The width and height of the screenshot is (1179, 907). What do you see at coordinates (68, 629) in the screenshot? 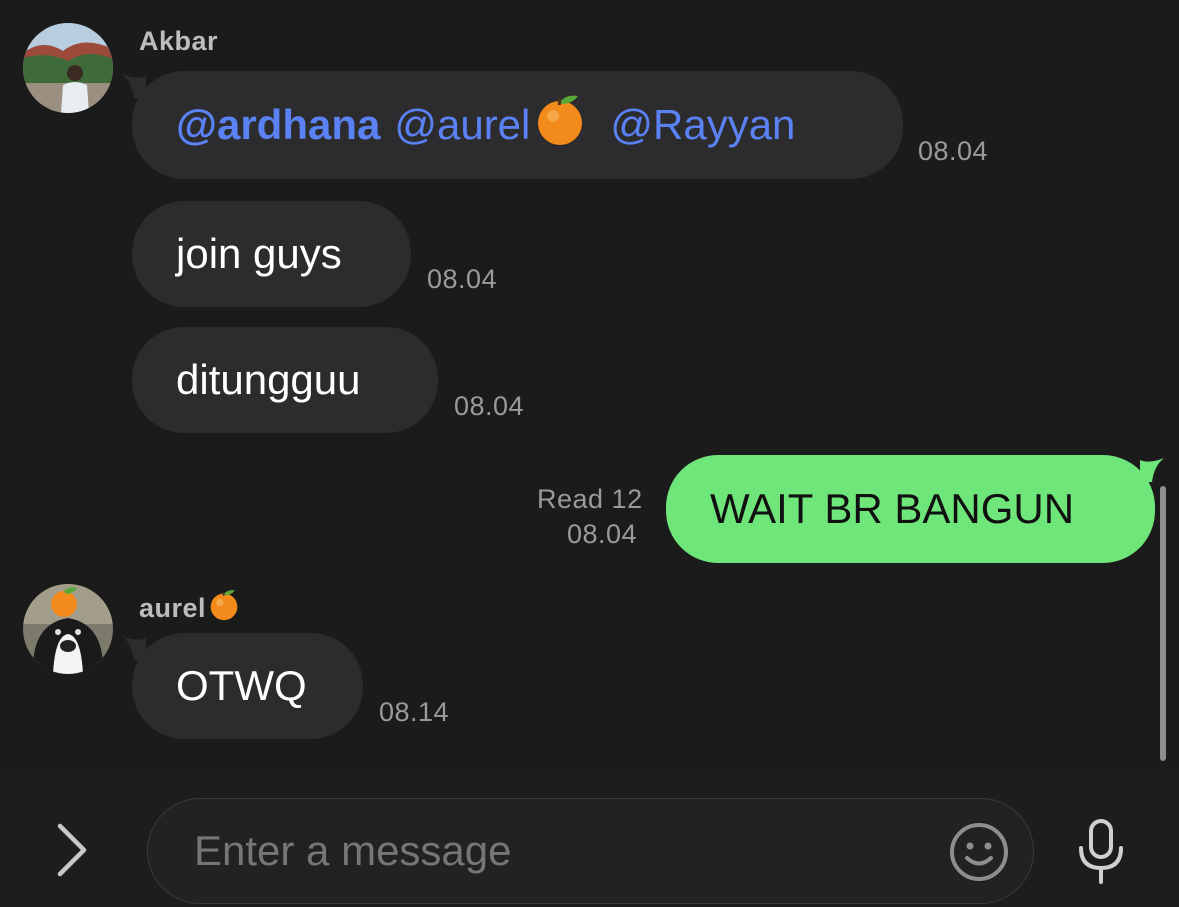
I see `avatar-aurel` at bounding box center [68, 629].